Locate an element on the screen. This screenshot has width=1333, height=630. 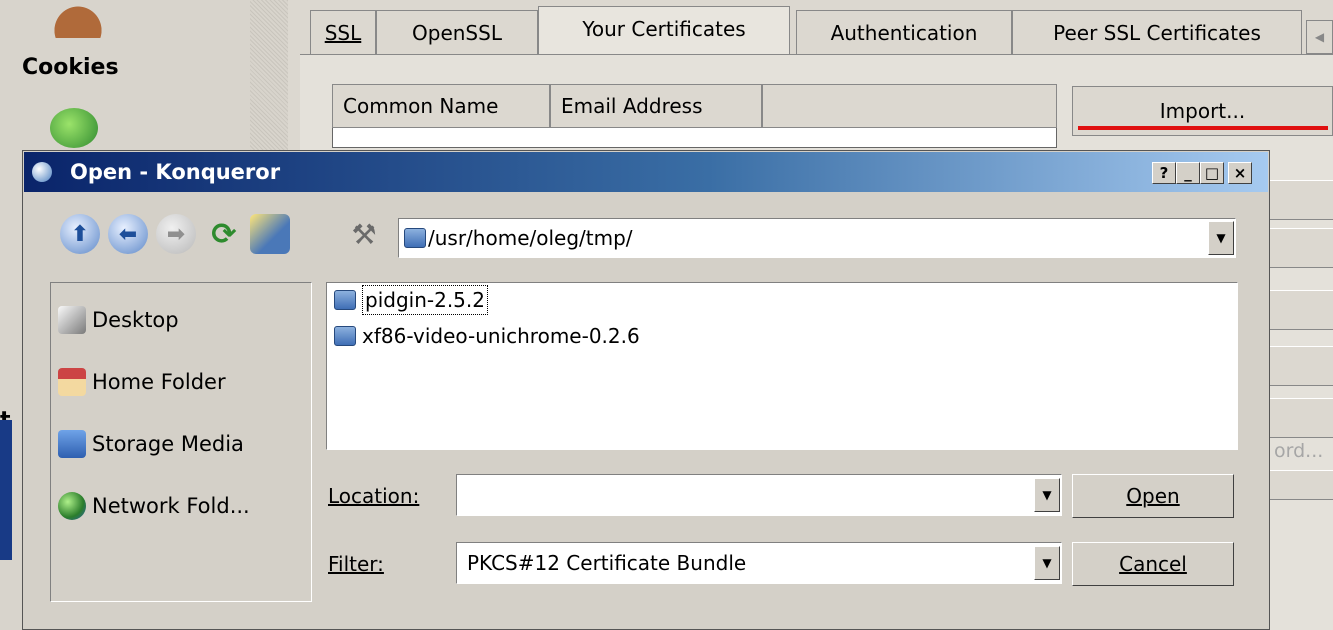
column-email-address: Email Address is located at coordinates (656, 106).